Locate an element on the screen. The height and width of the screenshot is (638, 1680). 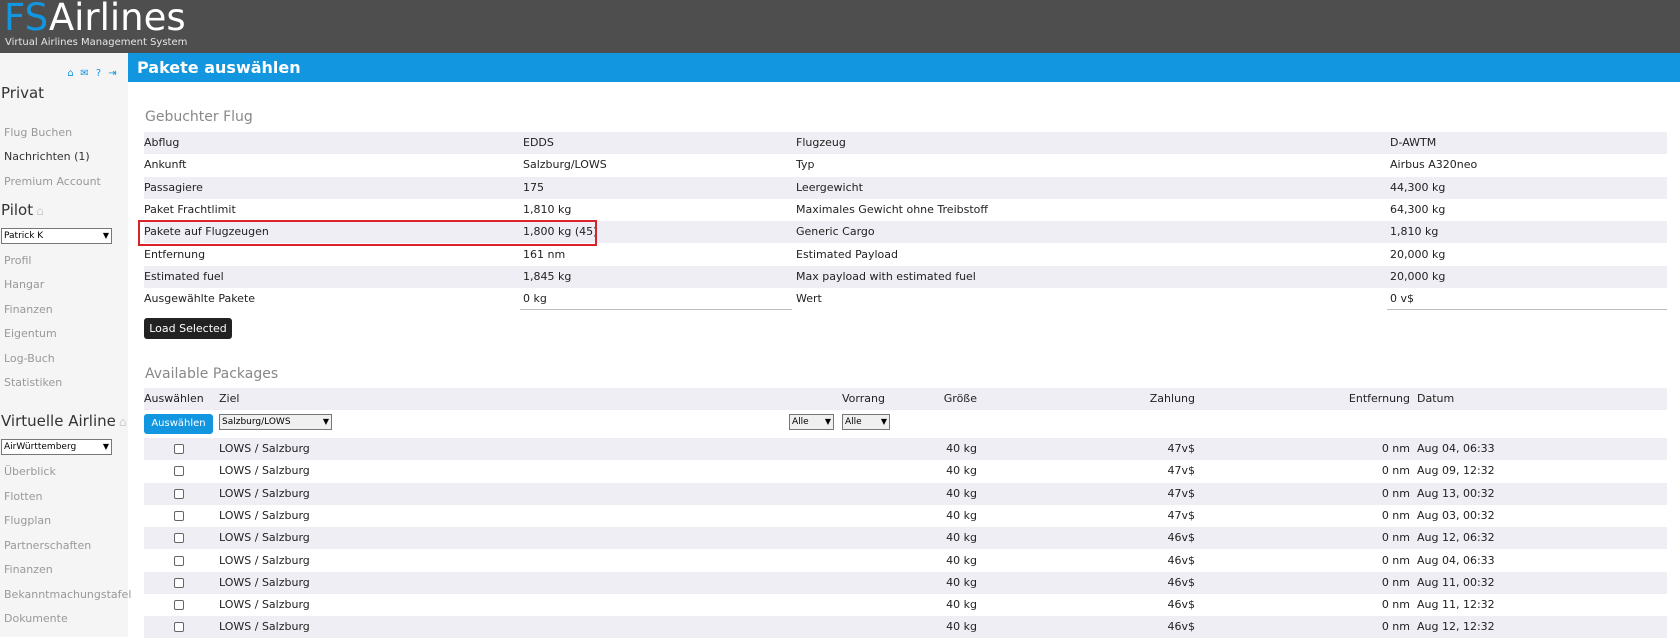
section-title-virtual-airline: Virtuelle Airline ⌂ is located at coordinates (64, 421).